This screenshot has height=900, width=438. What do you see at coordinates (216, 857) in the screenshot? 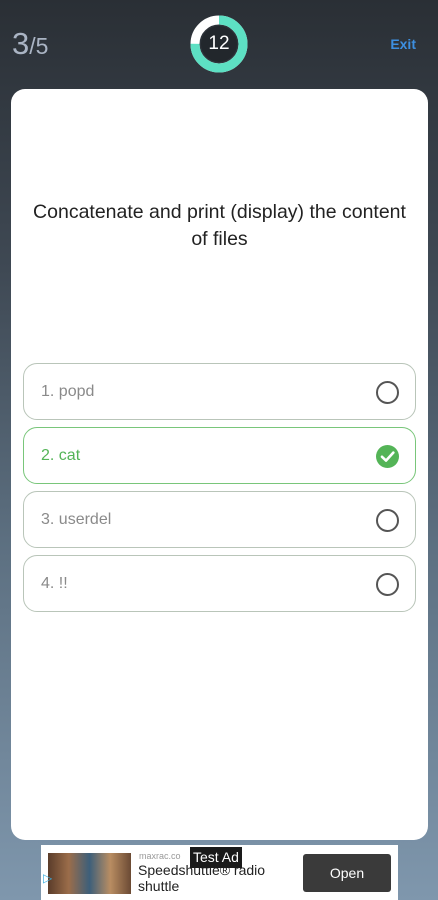
I see `test-ad-badge: Test Ad` at bounding box center [216, 857].